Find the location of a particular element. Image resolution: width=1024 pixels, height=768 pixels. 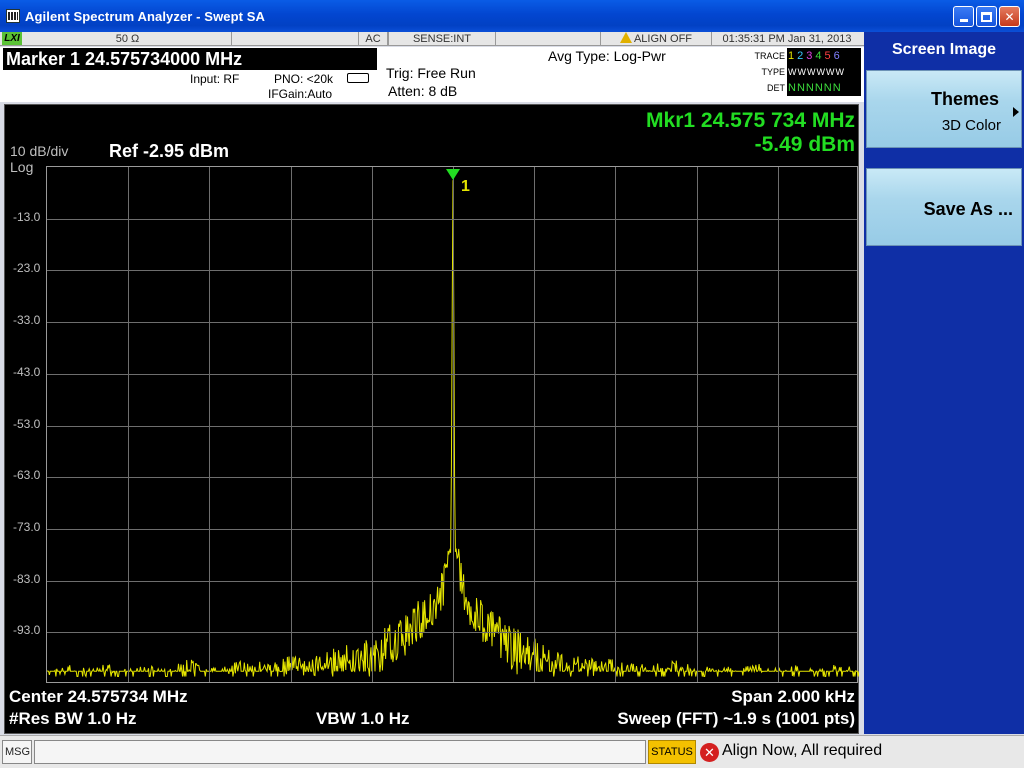

window-controls: ✕ is located at coordinates (986, 16).